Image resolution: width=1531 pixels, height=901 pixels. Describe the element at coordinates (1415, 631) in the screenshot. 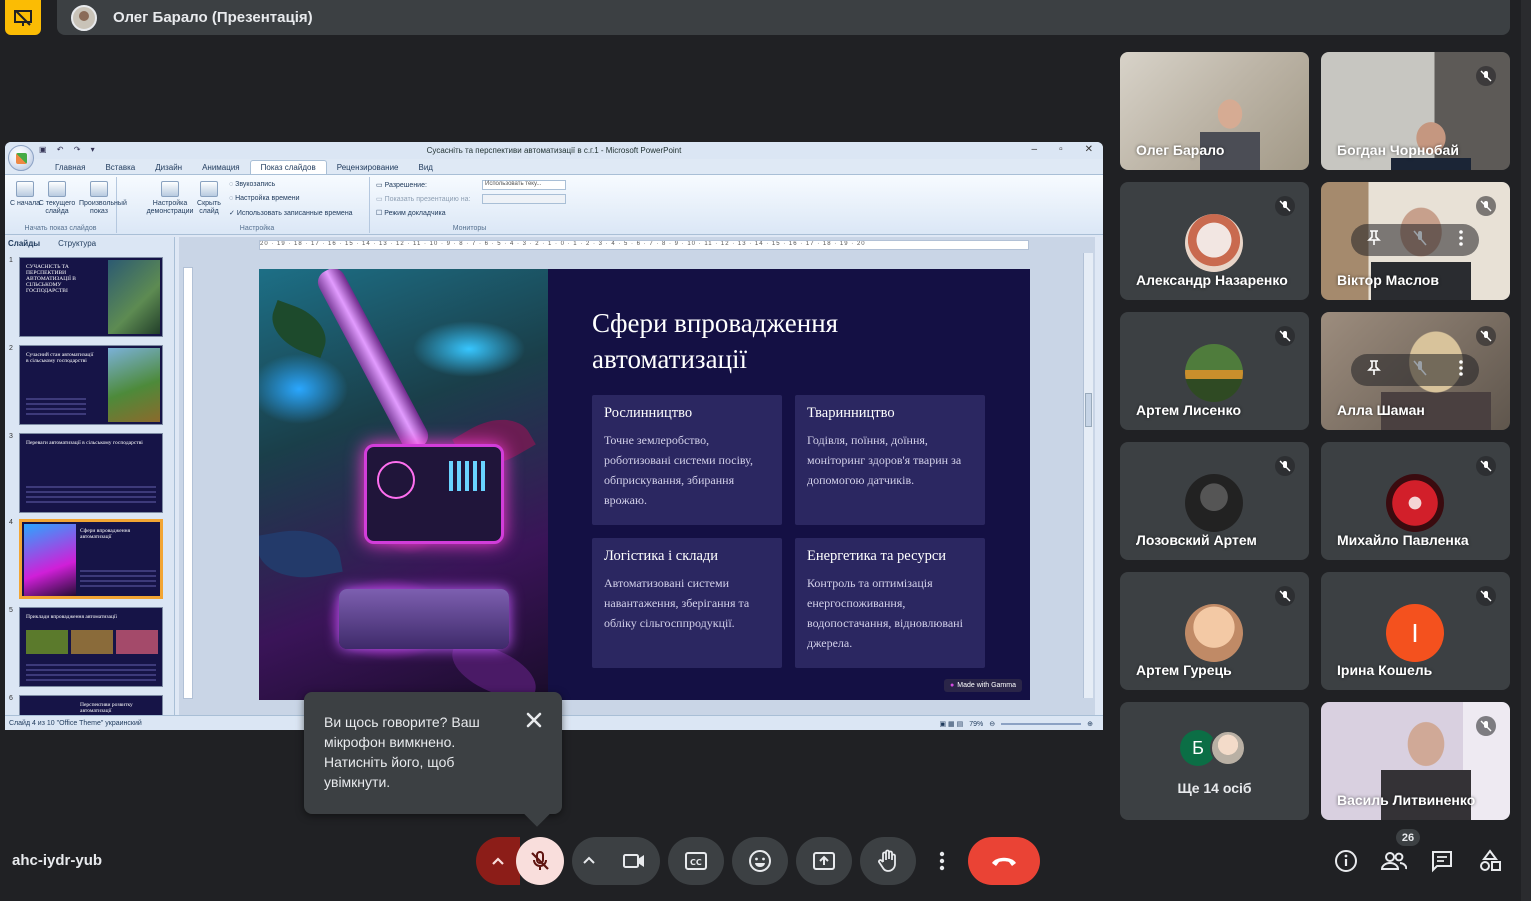

I see `participant-tile: І Ірина Кошель` at that location.